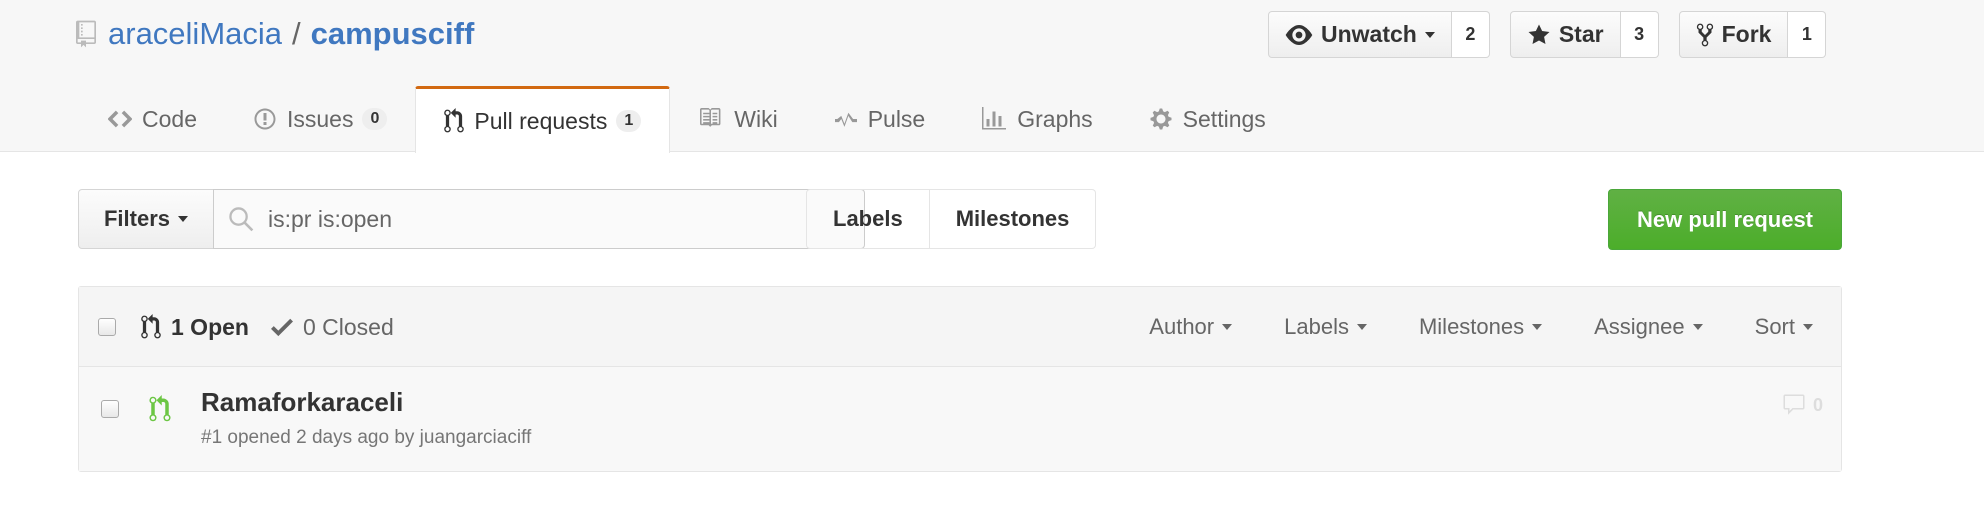 The image size is (1984, 506). I want to click on tab-pulse: Pulse, so click(880, 119).